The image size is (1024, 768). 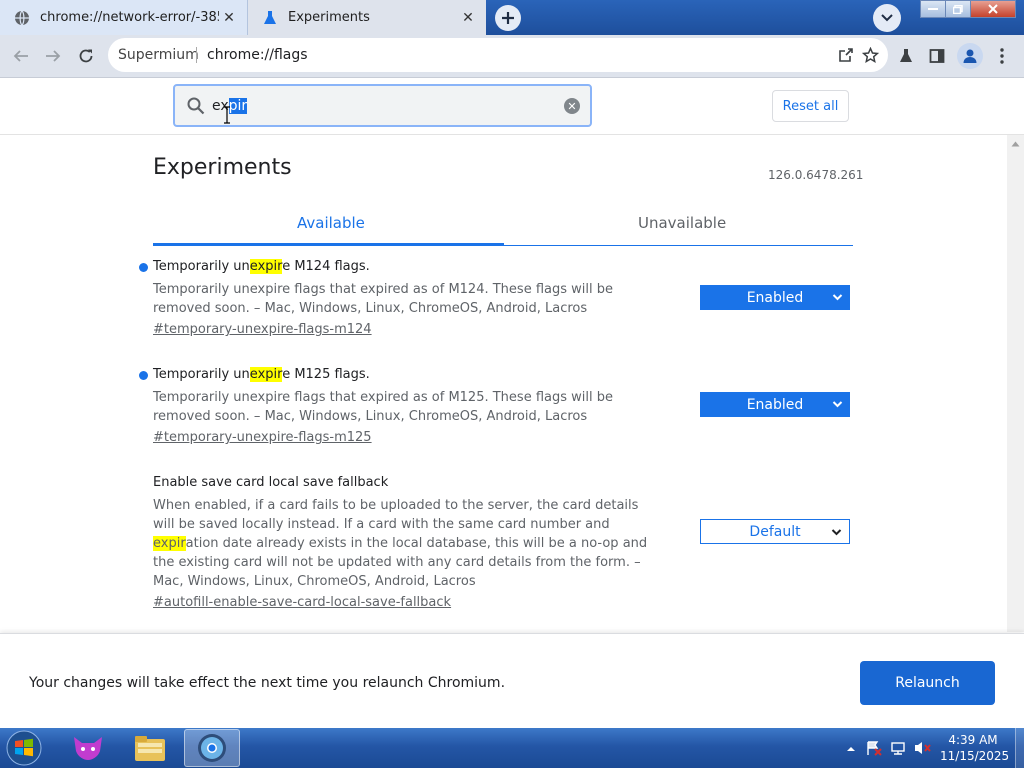 What do you see at coordinates (1015, 383) in the screenshot?
I see `scrollbar` at bounding box center [1015, 383].